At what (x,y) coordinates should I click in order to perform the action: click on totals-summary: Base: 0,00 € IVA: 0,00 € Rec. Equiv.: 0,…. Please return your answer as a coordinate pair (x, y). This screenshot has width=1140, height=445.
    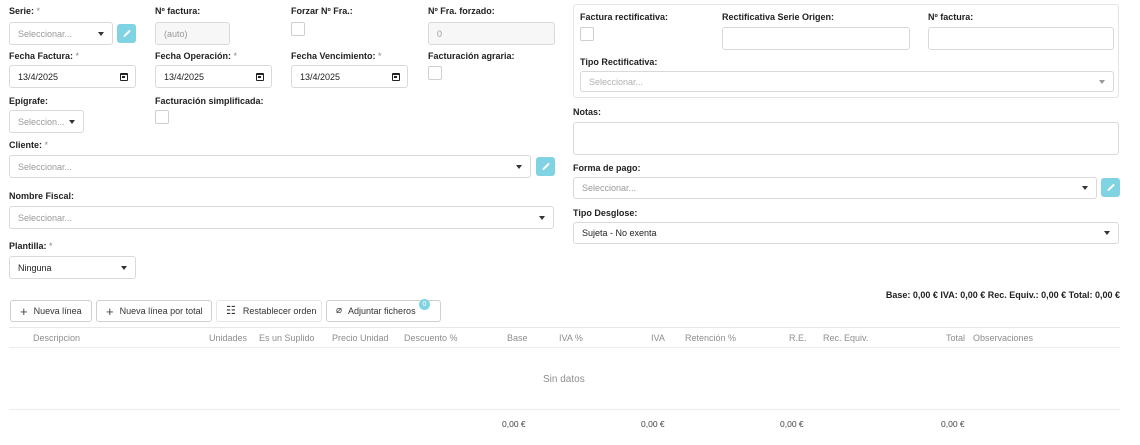
    Looking at the image, I should click on (1002, 295).